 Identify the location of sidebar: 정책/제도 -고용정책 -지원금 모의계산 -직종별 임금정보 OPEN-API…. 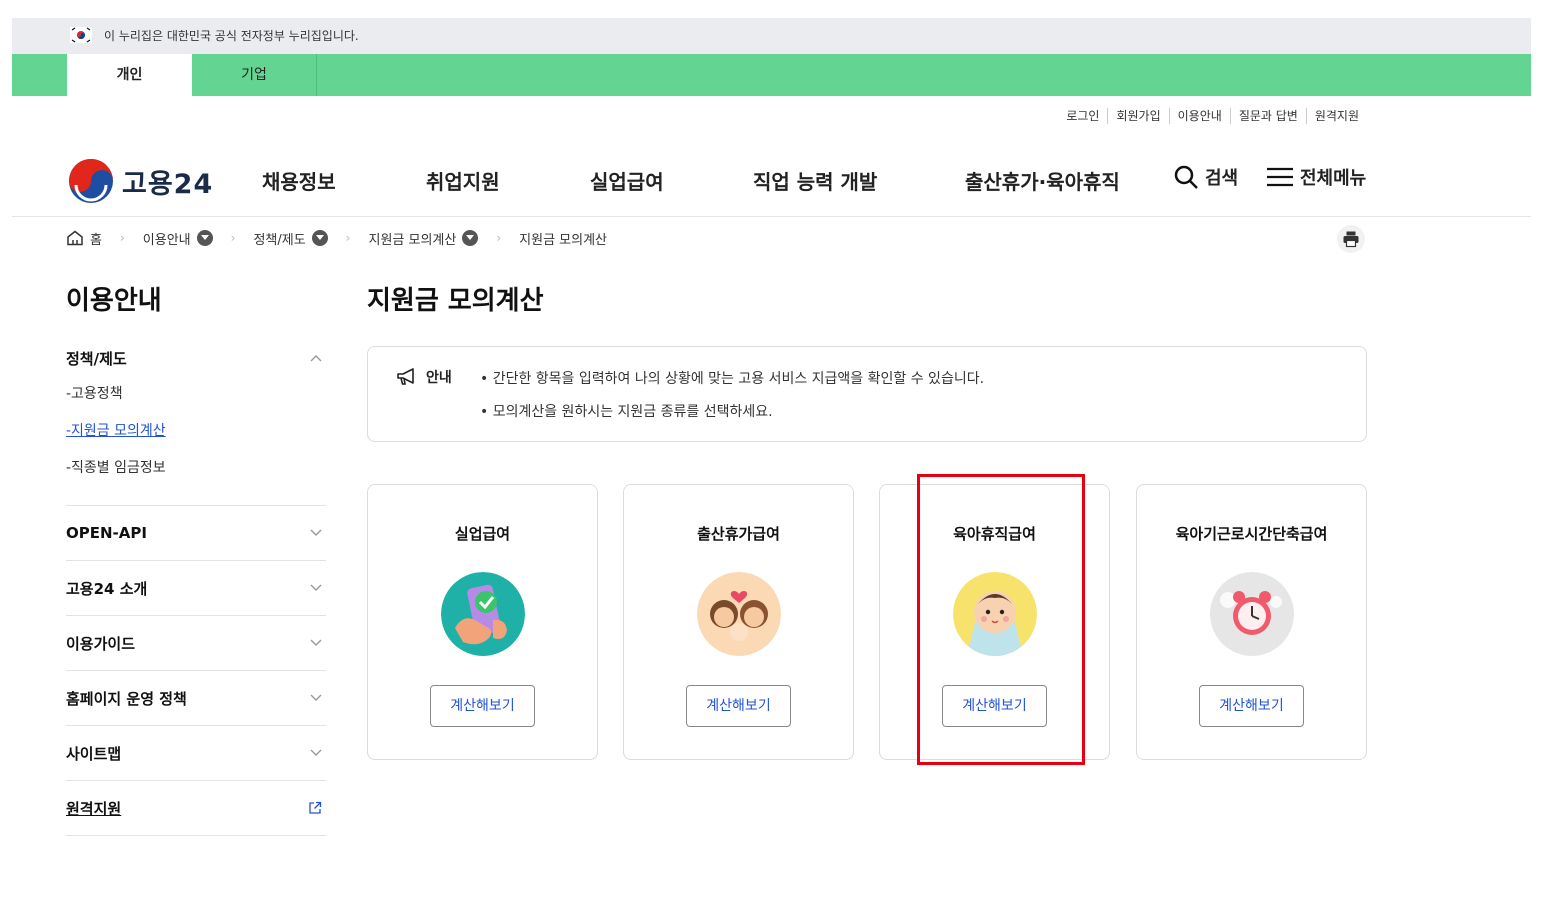
(196, 588).